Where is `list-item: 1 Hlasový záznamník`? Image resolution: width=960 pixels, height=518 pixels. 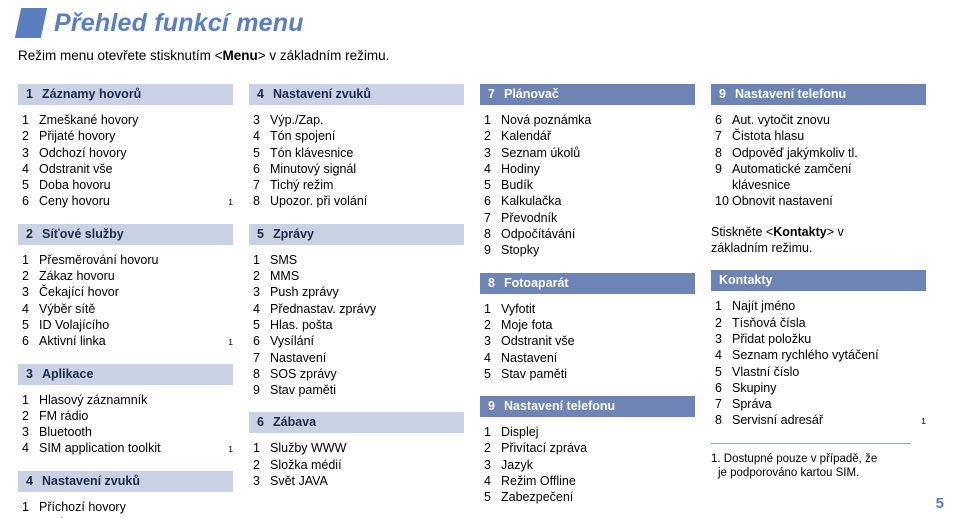 list-item: 1 Hlasový záznamník is located at coordinates (127, 400).